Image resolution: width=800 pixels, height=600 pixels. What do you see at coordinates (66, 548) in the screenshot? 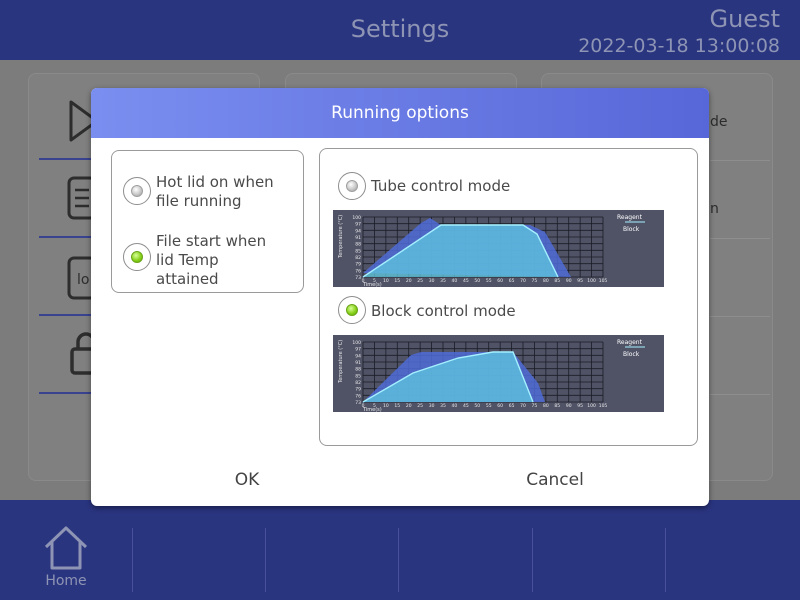
I see `home-icon` at bounding box center [66, 548].